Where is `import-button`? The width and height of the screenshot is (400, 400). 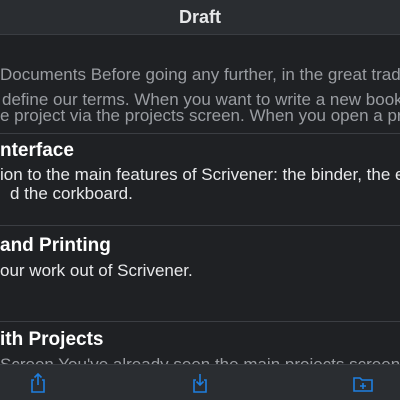 import-button is located at coordinates (200, 383).